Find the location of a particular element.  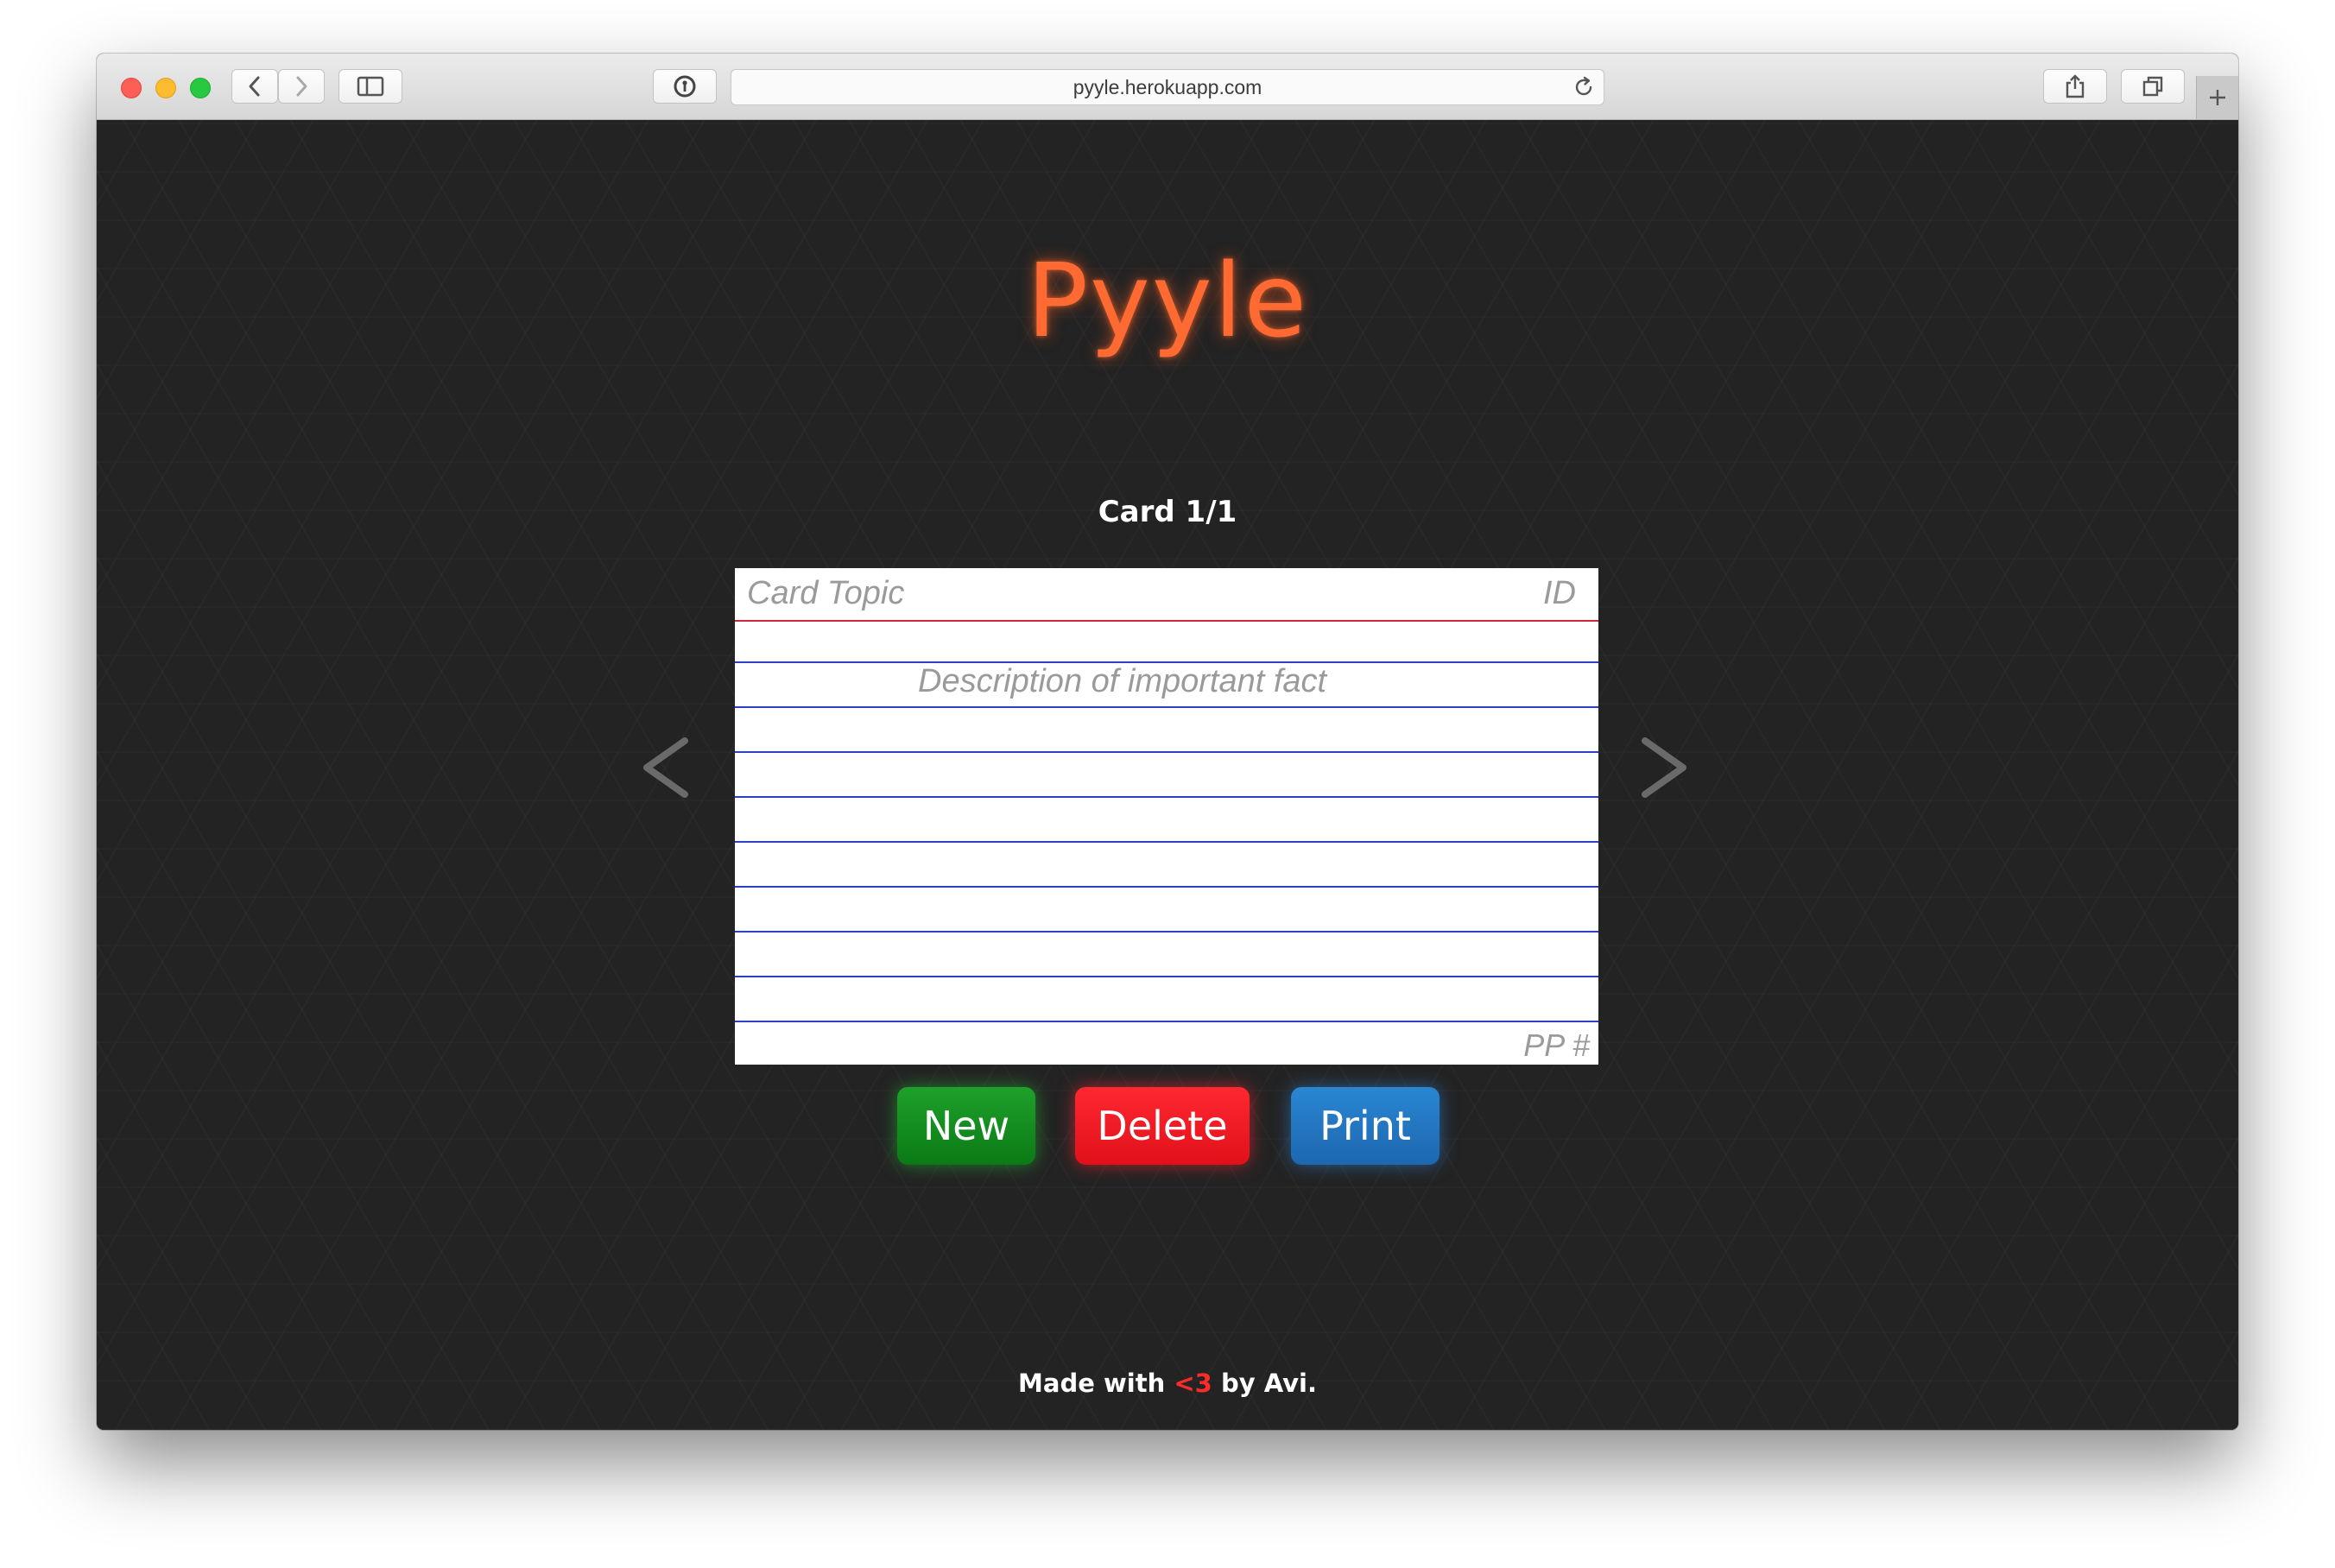

card-page-input: PP # is located at coordinates (1556, 1045).